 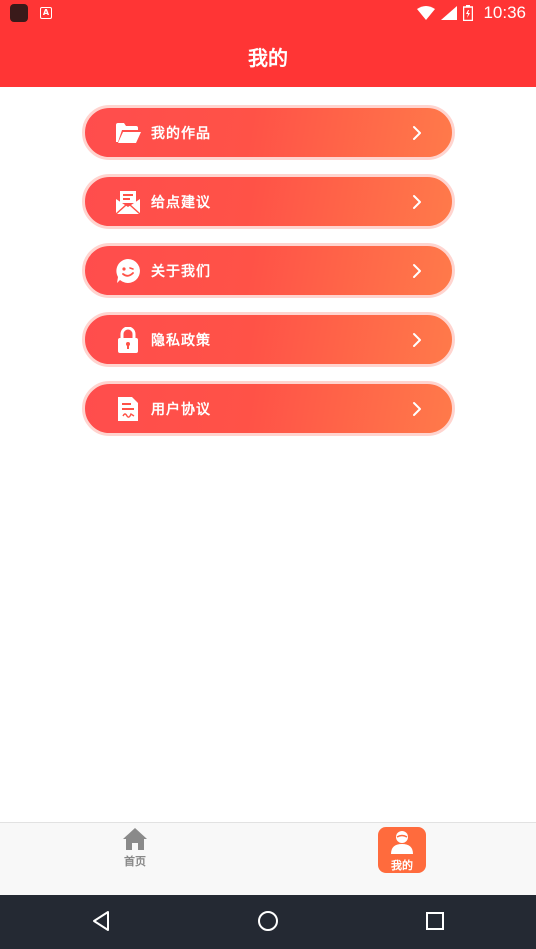 I want to click on system-nav-bar, so click(x=268, y=922).